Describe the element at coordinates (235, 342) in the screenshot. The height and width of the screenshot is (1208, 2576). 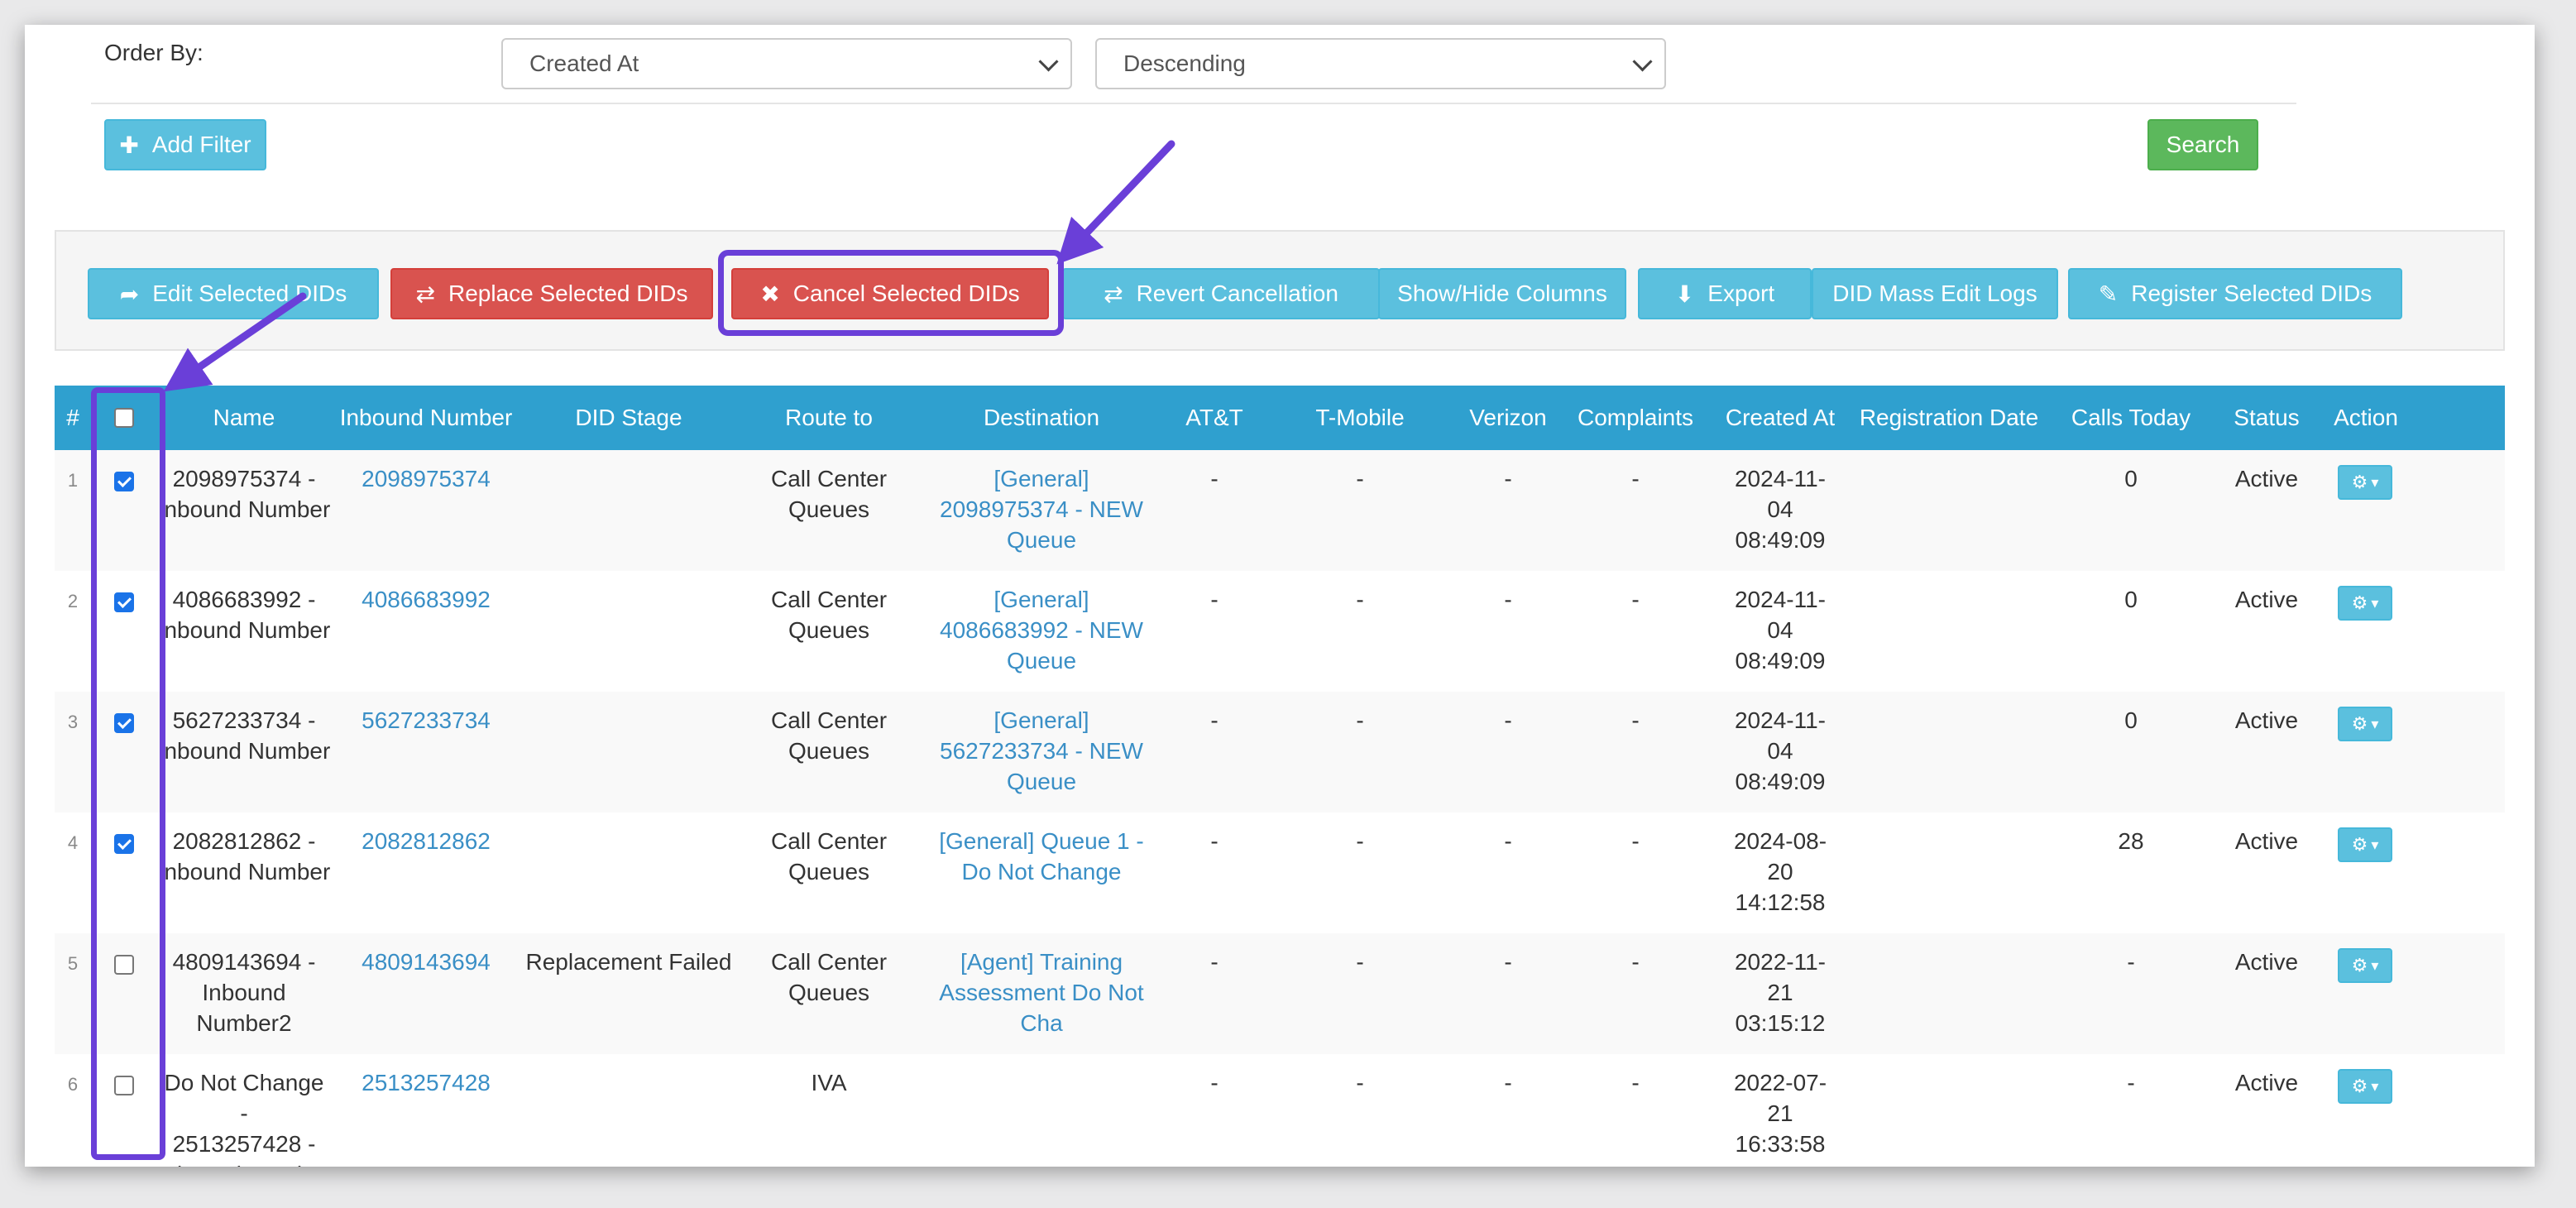
I see `arrow-to-checkbox-icon` at that location.